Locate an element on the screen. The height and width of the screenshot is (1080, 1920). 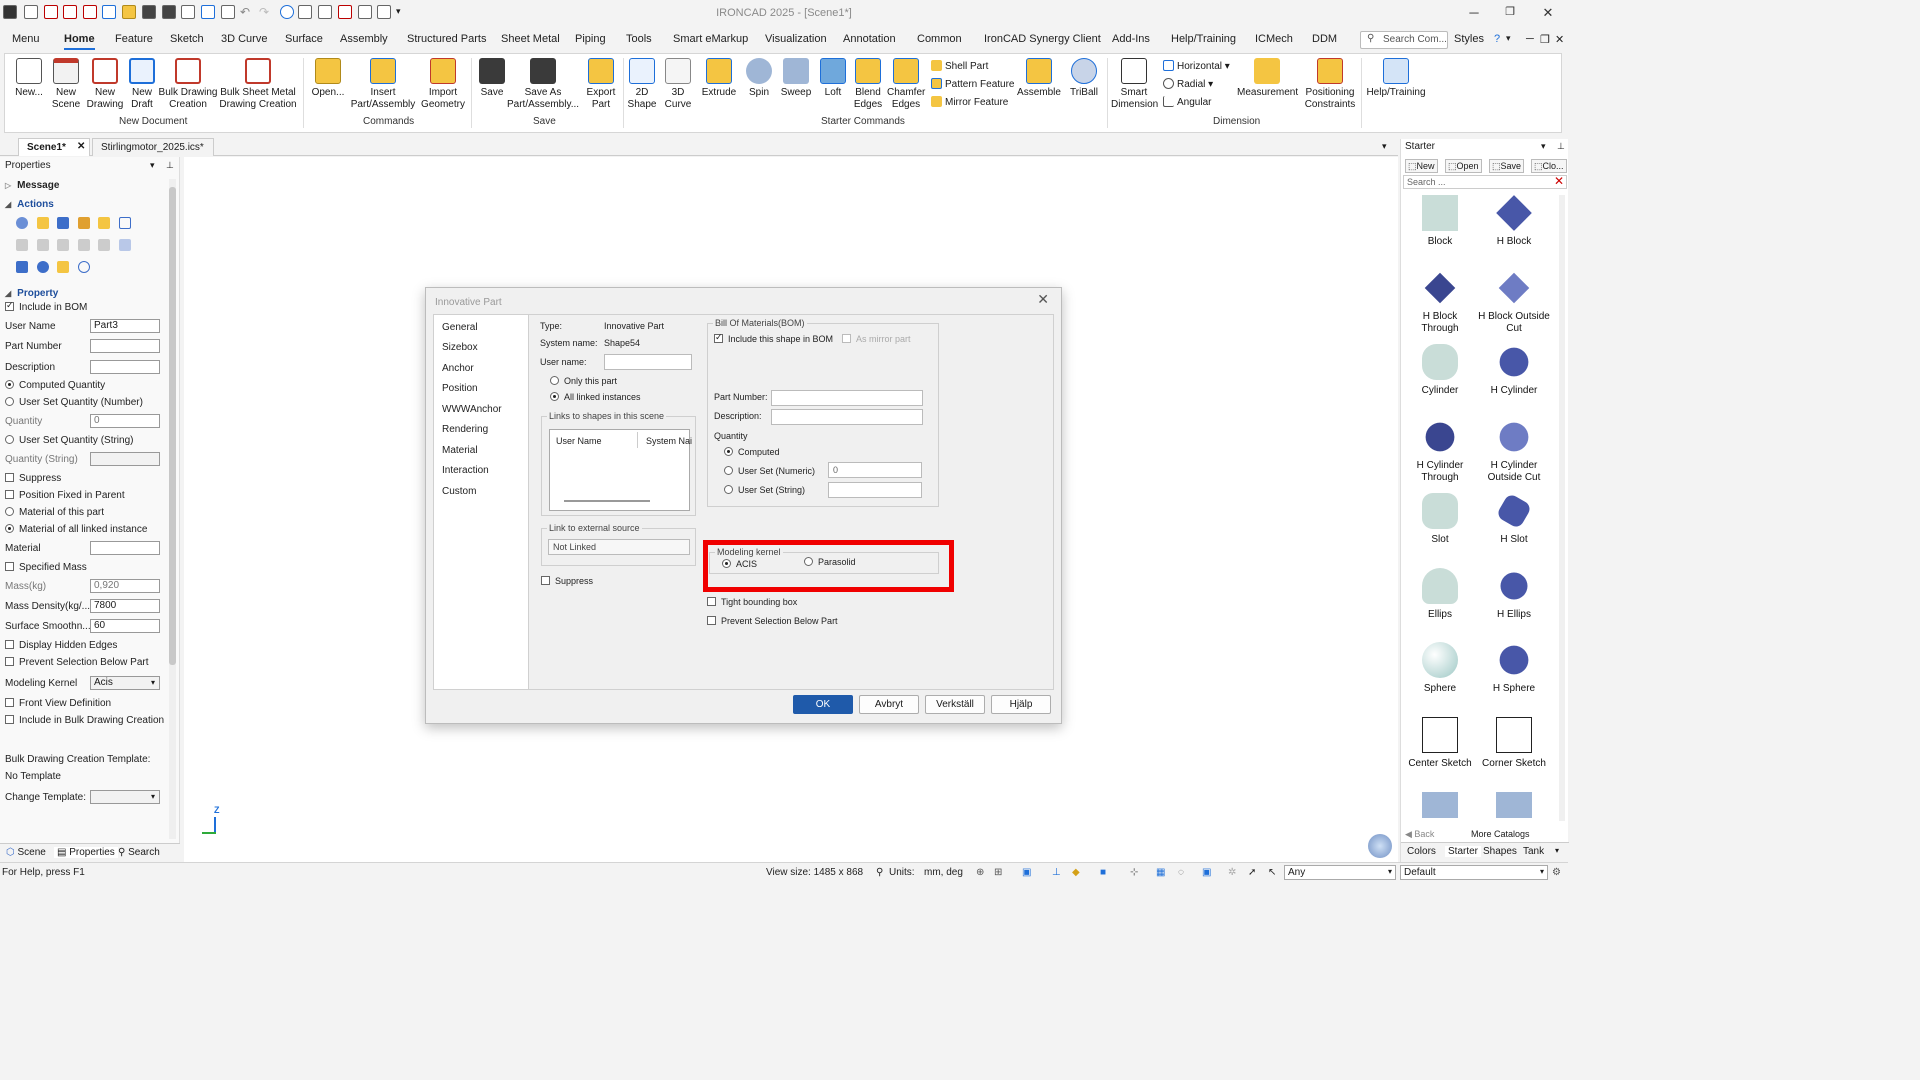
cursor-icon: ↖ is located at coordinates (1272, 872).